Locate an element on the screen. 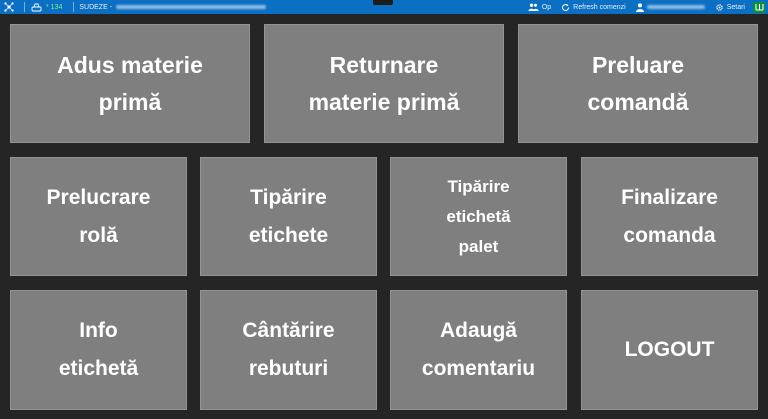 The height and width of the screenshot is (419, 768). tile-returnare-materie-prima: Returnare materie primă is located at coordinates (384, 83).